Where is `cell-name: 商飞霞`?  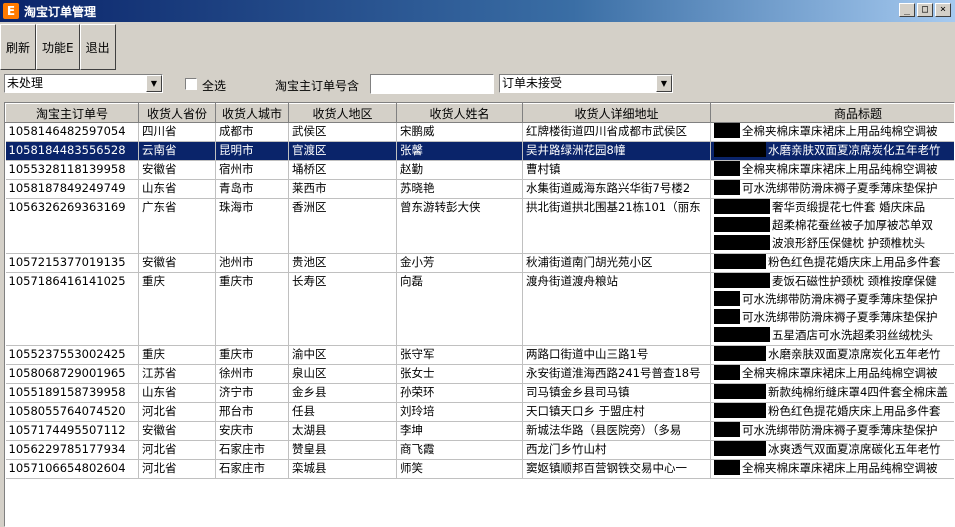
cell-name: 商飞霞 is located at coordinates (459, 450).